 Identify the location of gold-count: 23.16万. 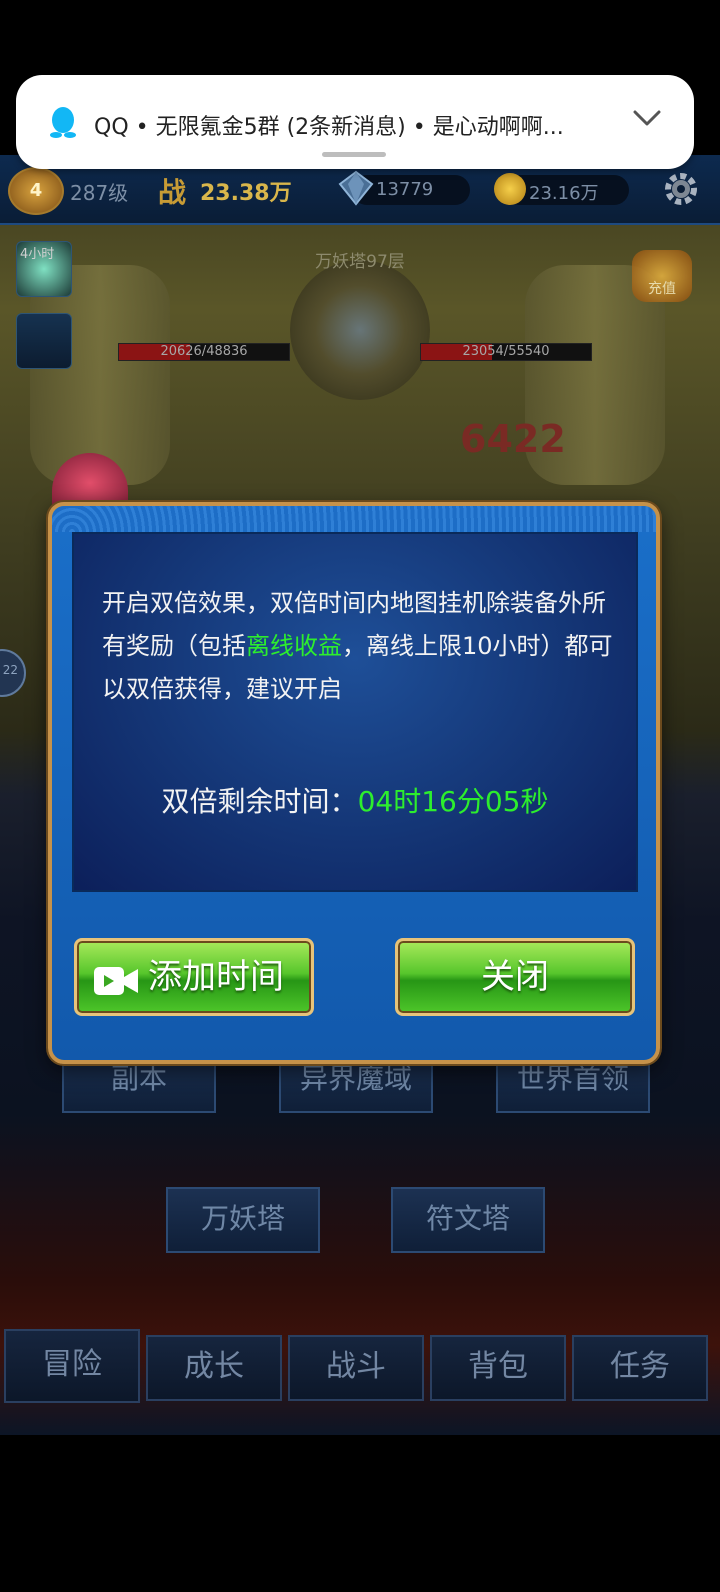
(564, 193).